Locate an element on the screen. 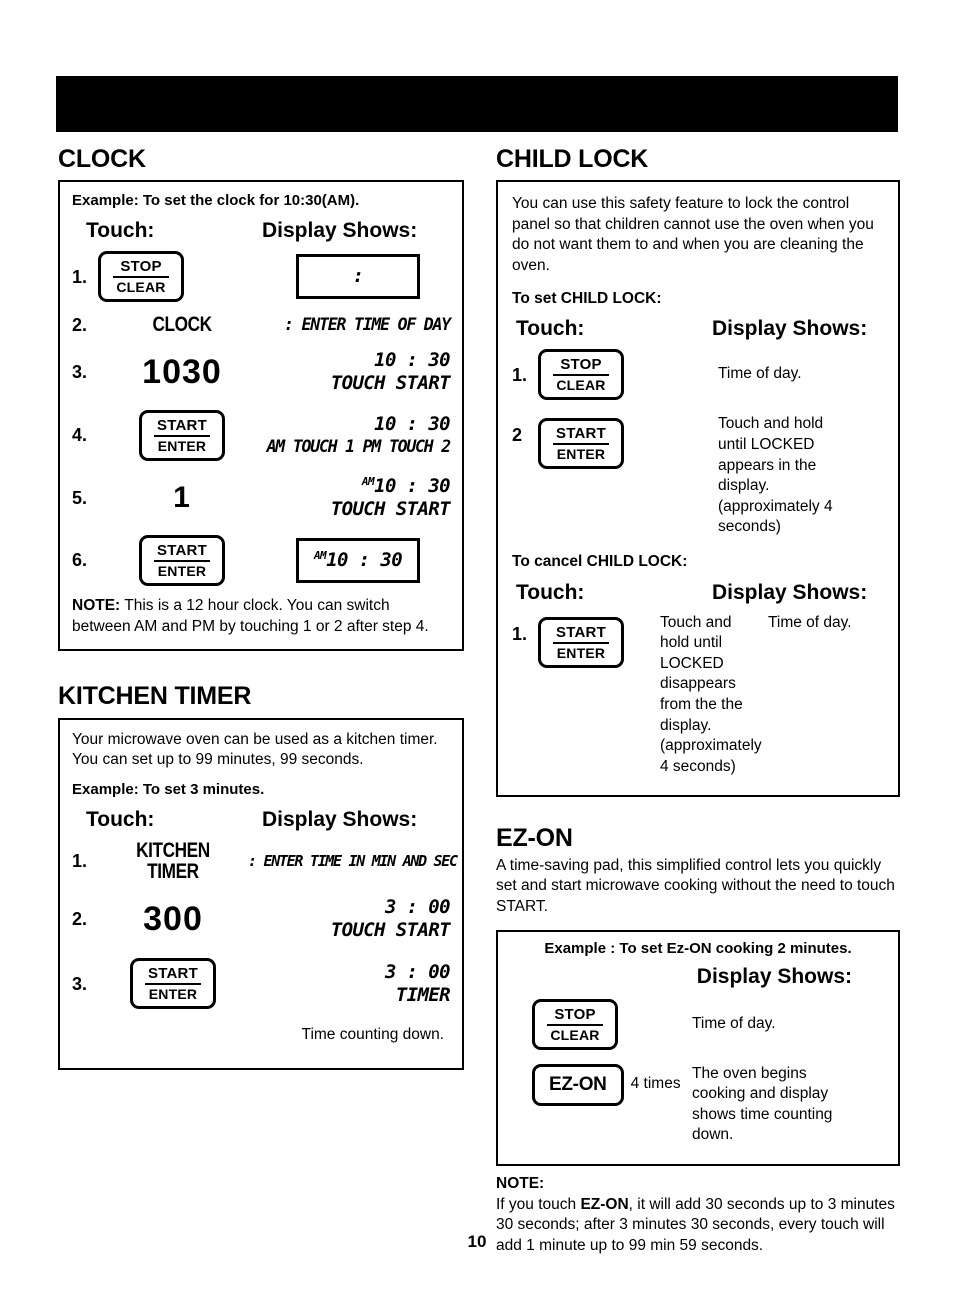 The width and height of the screenshot is (954, 1307). child-lock-cancel-column-headers: Touch: Display Shows: is located at coordinates (698, 593).